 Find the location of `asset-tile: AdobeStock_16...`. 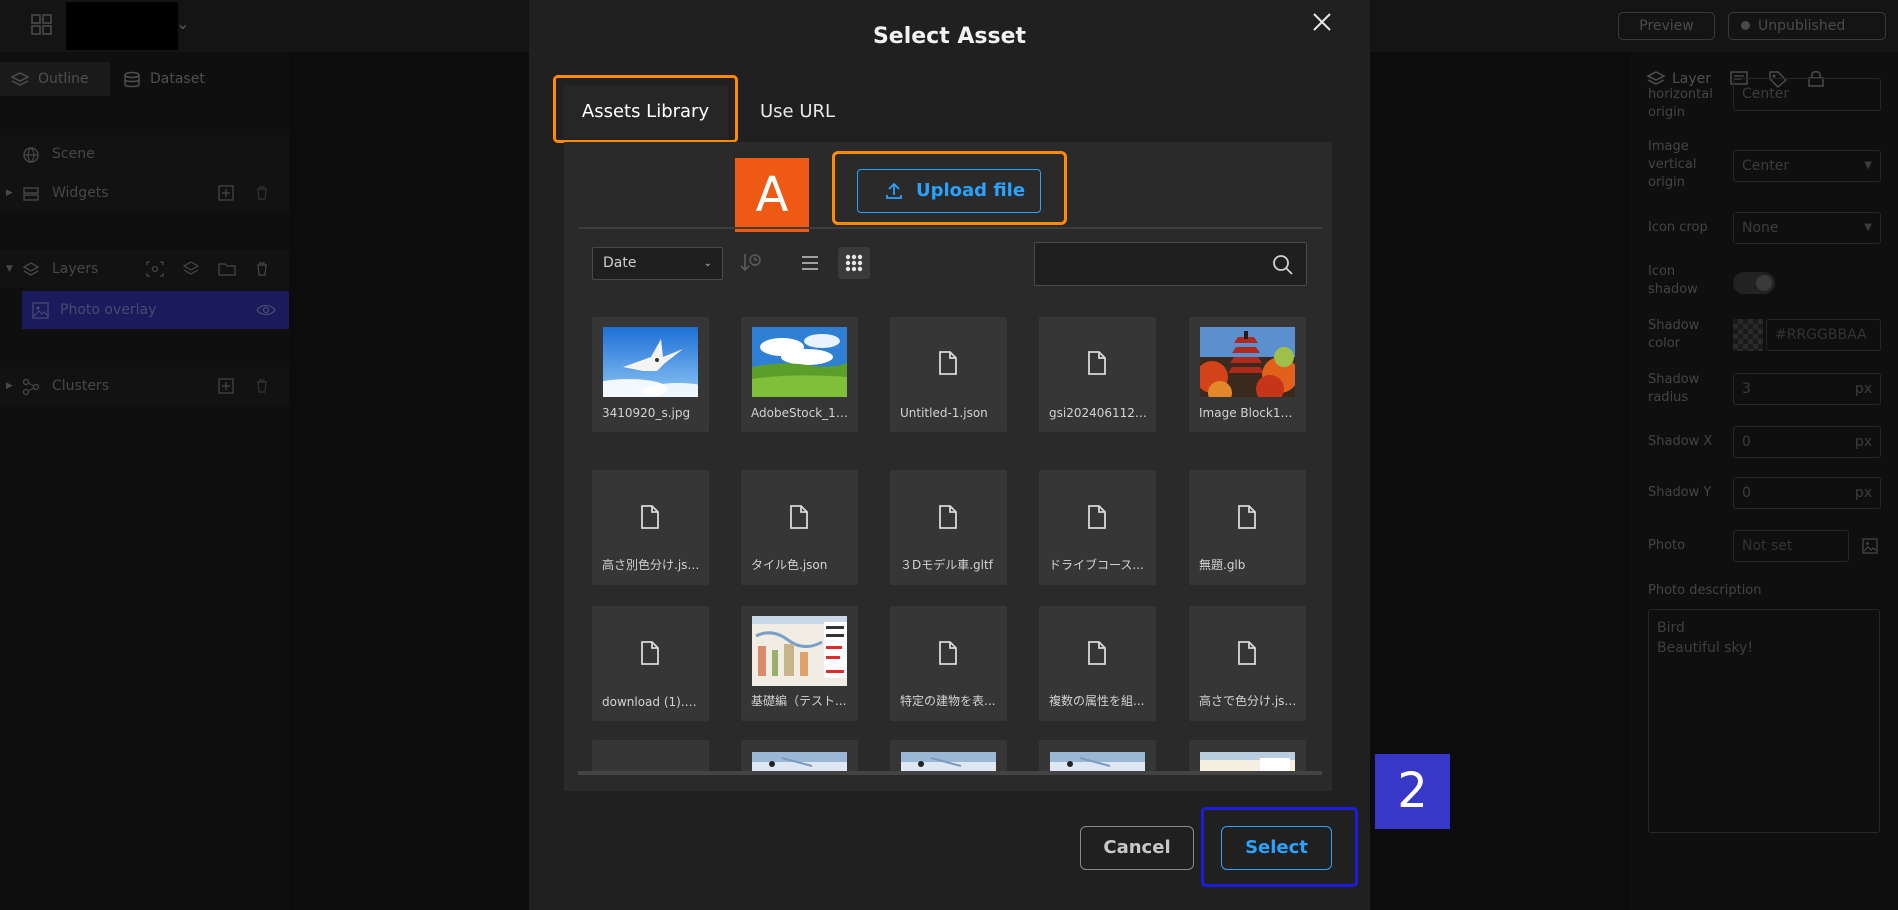

asset-tile: AdobeStock_16... is located at coordinates (799, 374).